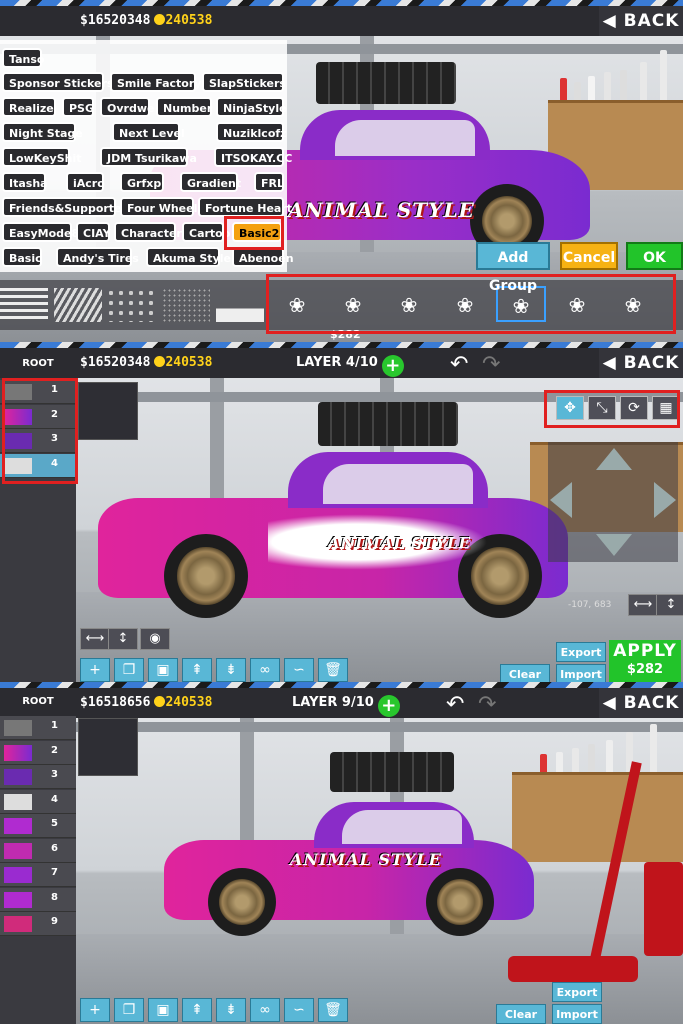  I want to click on scale-mode-icon: ⤡, so click(602, 408).